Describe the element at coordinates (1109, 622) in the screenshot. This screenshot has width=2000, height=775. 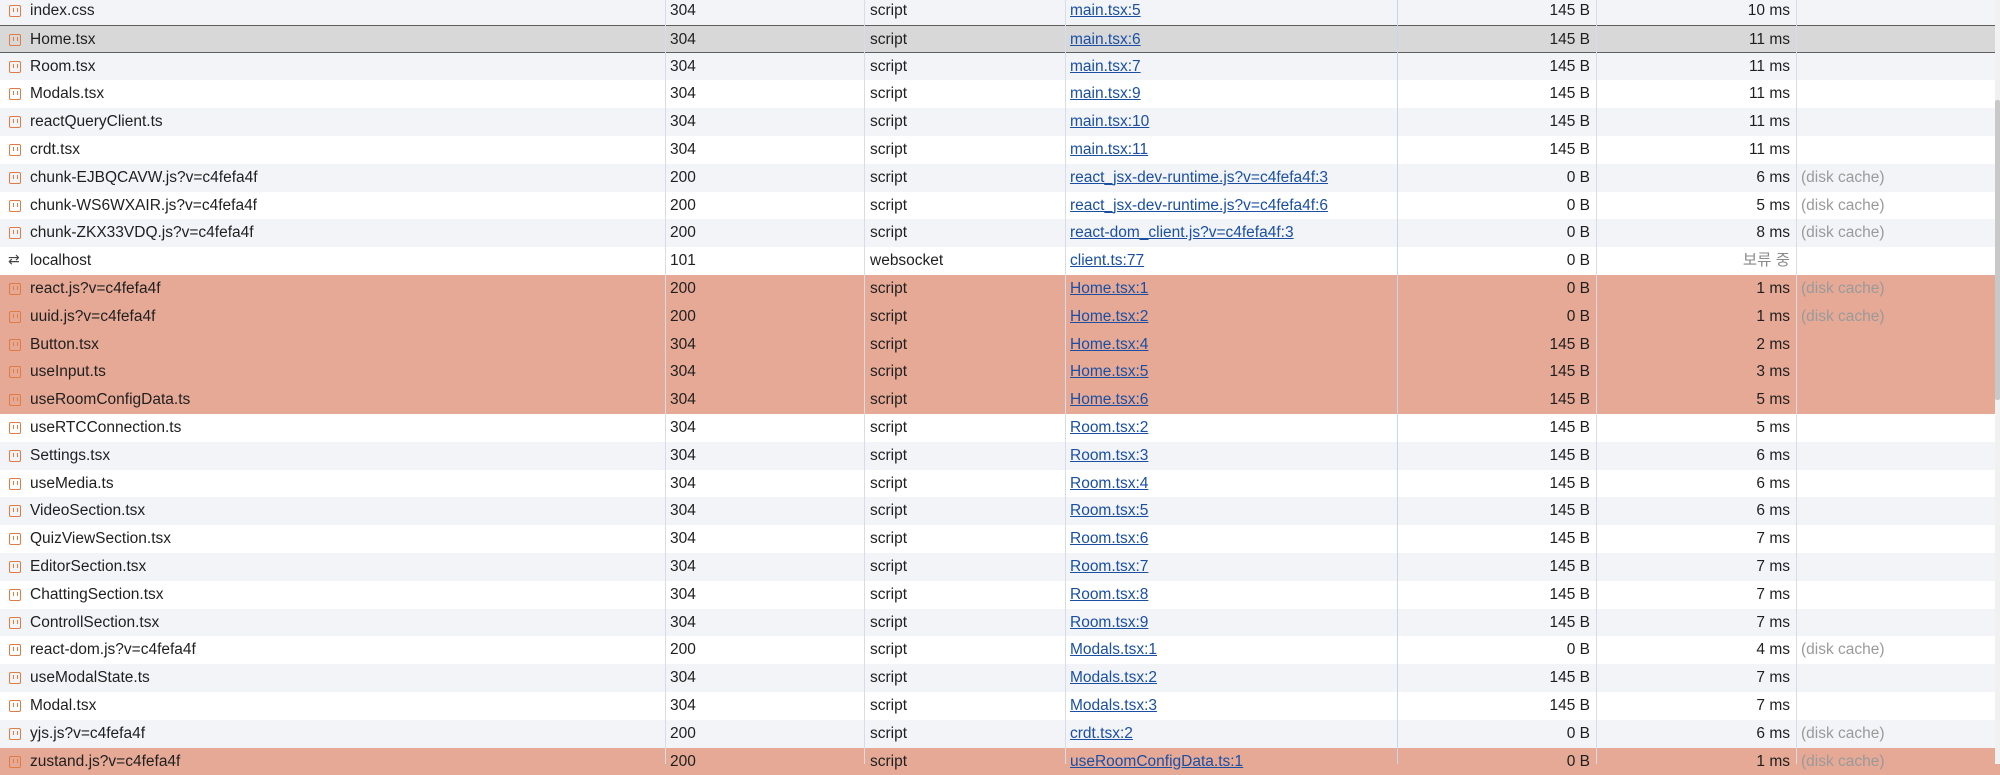
I see `initiator-link: Room.tsx:9` at that location.